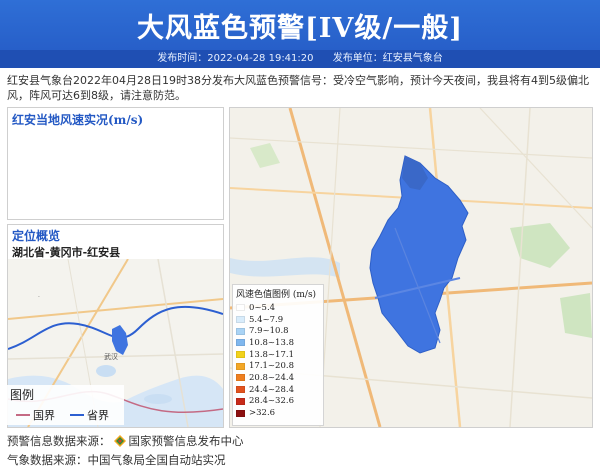  Describe the element at coordinates (278, 366) in the screenshot. I see `wind-legend-item: 17.1~20.8` at that location.